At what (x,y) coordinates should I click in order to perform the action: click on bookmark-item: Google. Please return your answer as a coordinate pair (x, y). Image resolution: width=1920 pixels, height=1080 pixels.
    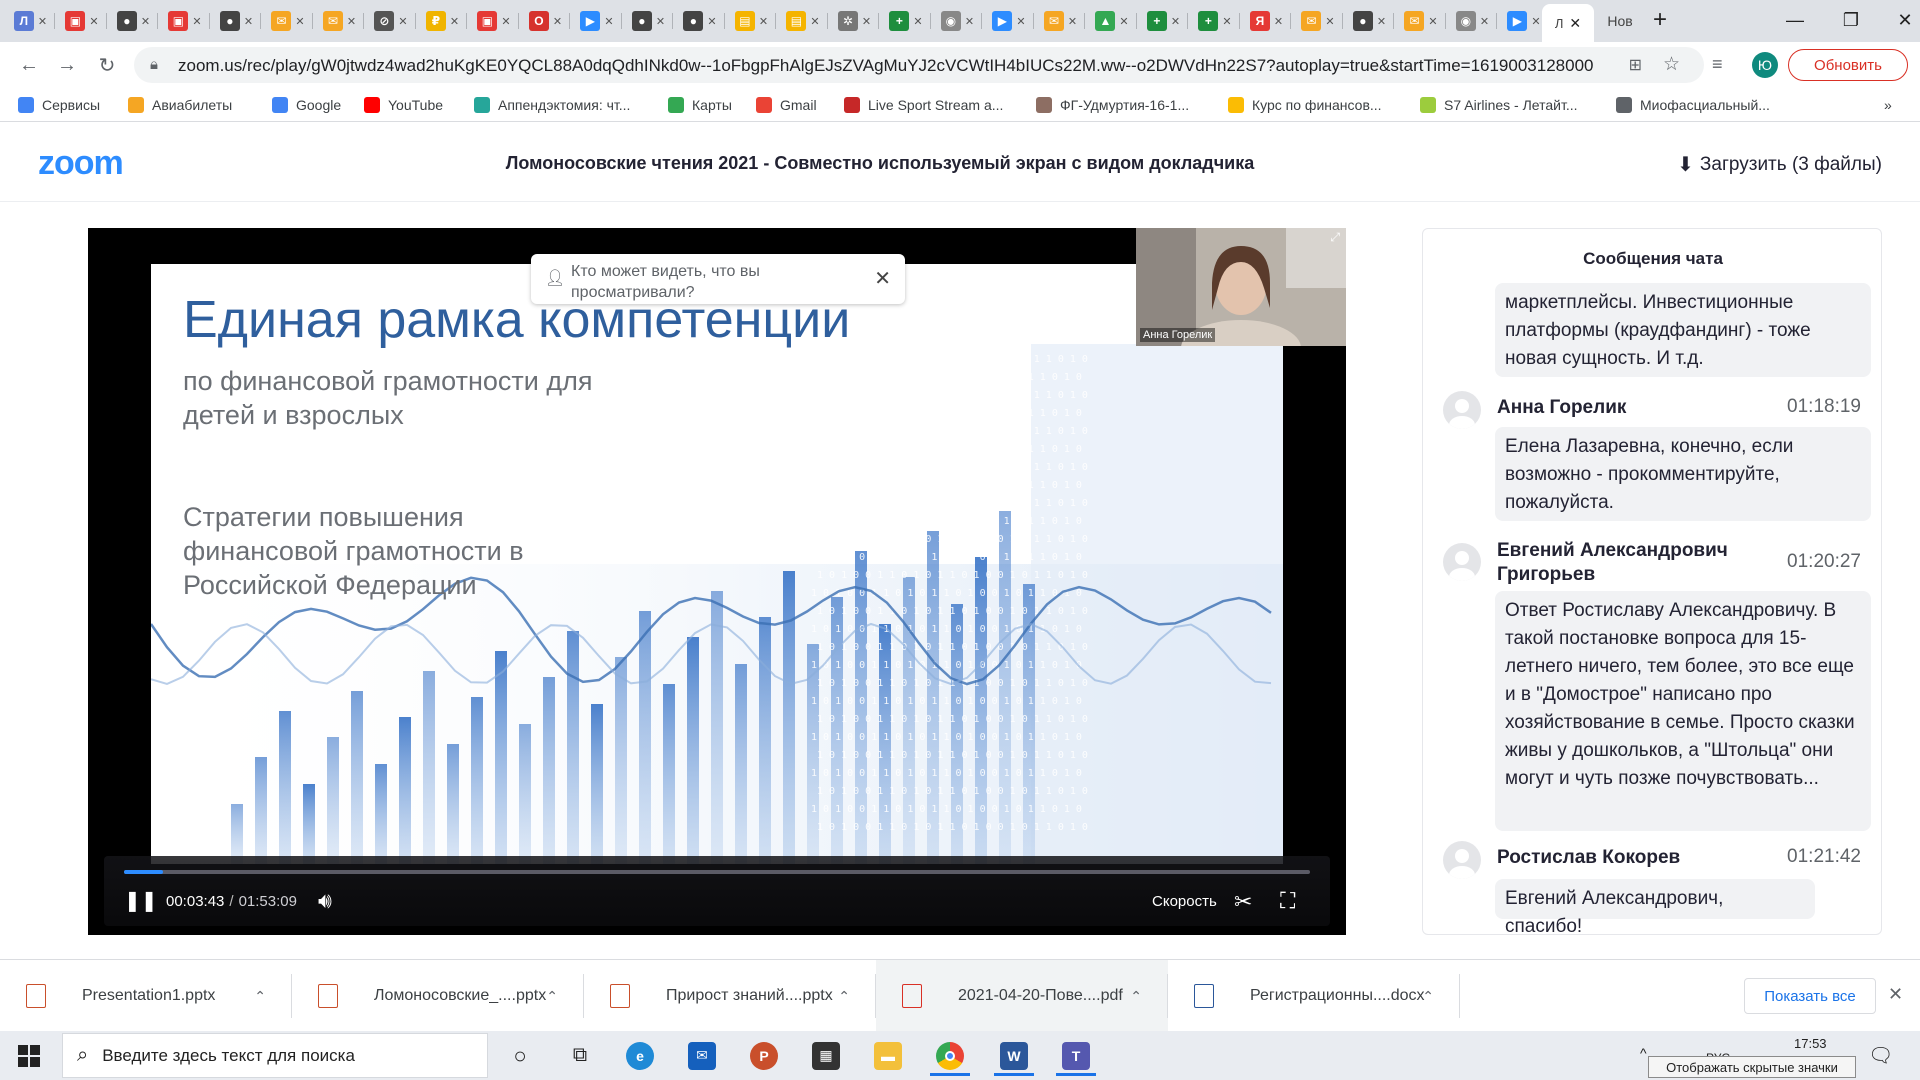
    Looking at the image, I should click on (306, 105).